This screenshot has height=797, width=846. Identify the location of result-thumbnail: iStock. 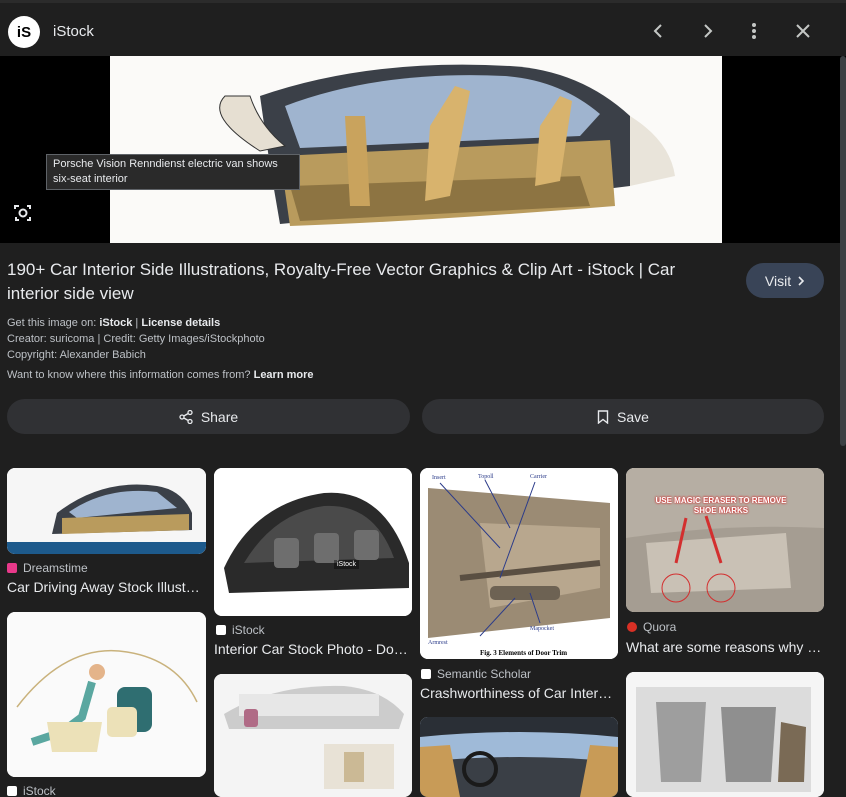
(313, 542).